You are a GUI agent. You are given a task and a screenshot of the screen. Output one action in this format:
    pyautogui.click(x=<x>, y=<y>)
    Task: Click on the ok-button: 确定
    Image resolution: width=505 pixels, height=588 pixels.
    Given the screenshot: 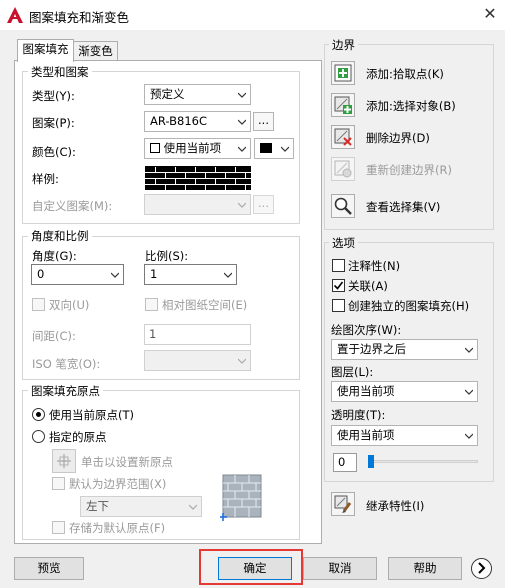 What is the action you would take?
    pyautogui.click(x=255, y=568)
    